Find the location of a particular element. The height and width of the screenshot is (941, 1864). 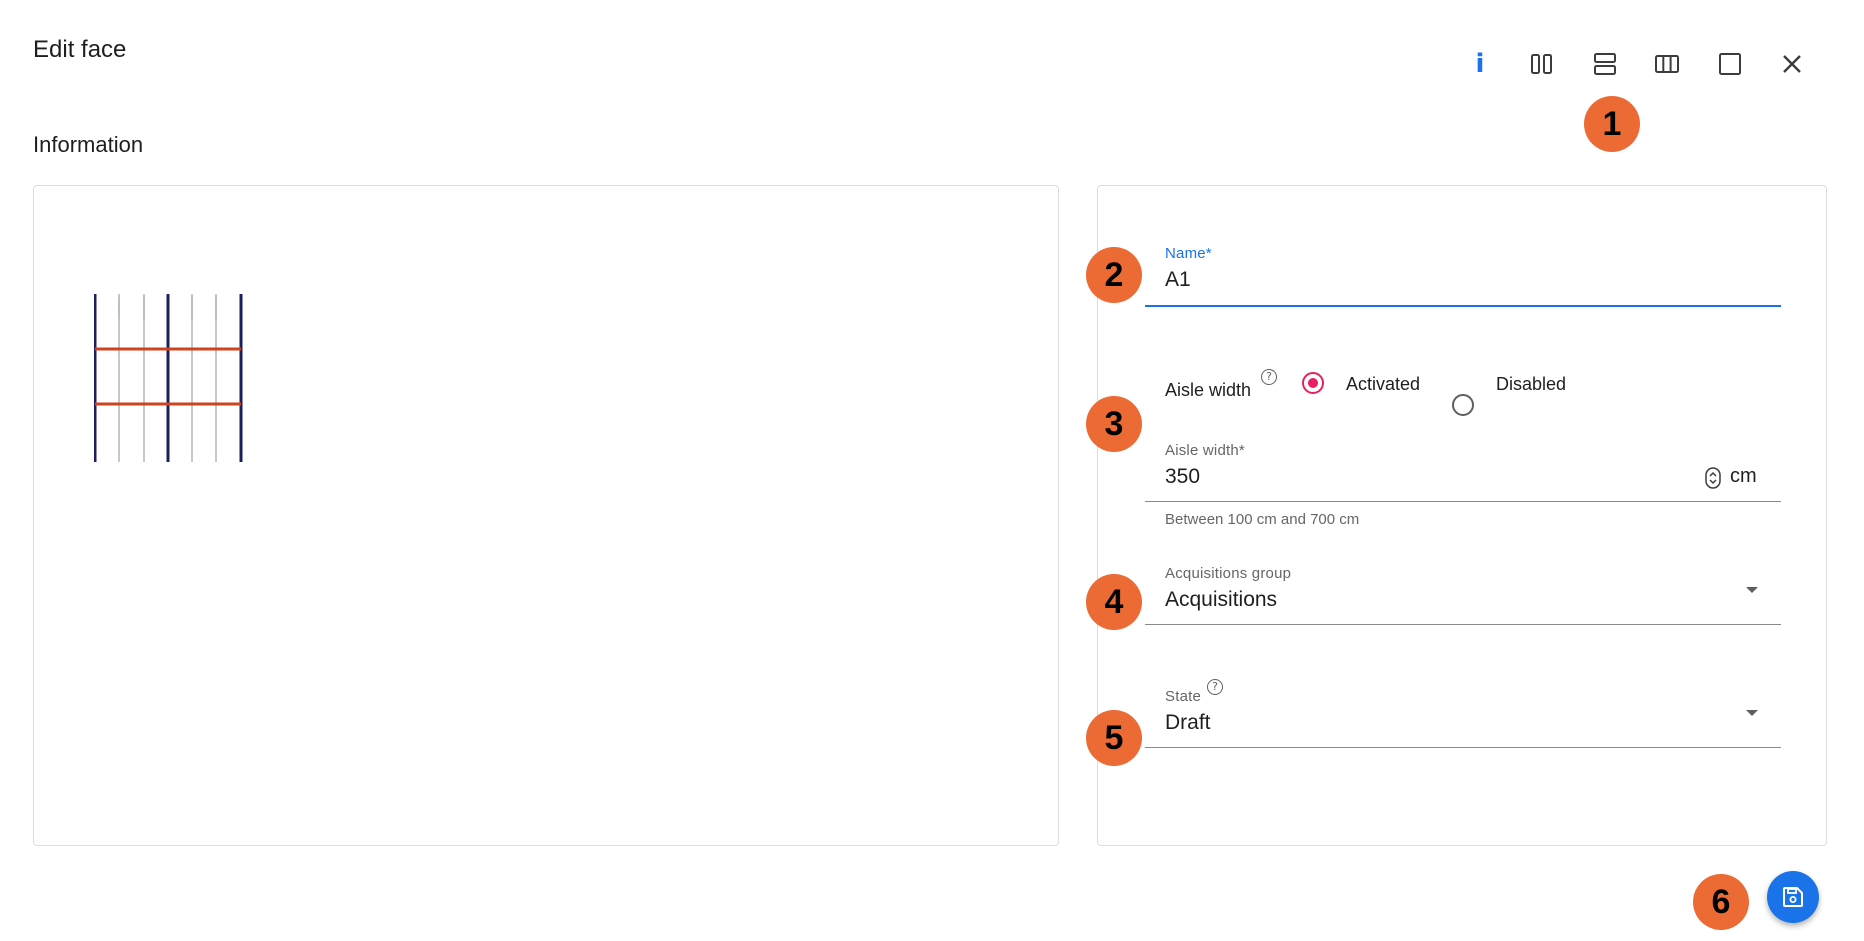

badge-3: 3 is located at coordinates (1114, 424).